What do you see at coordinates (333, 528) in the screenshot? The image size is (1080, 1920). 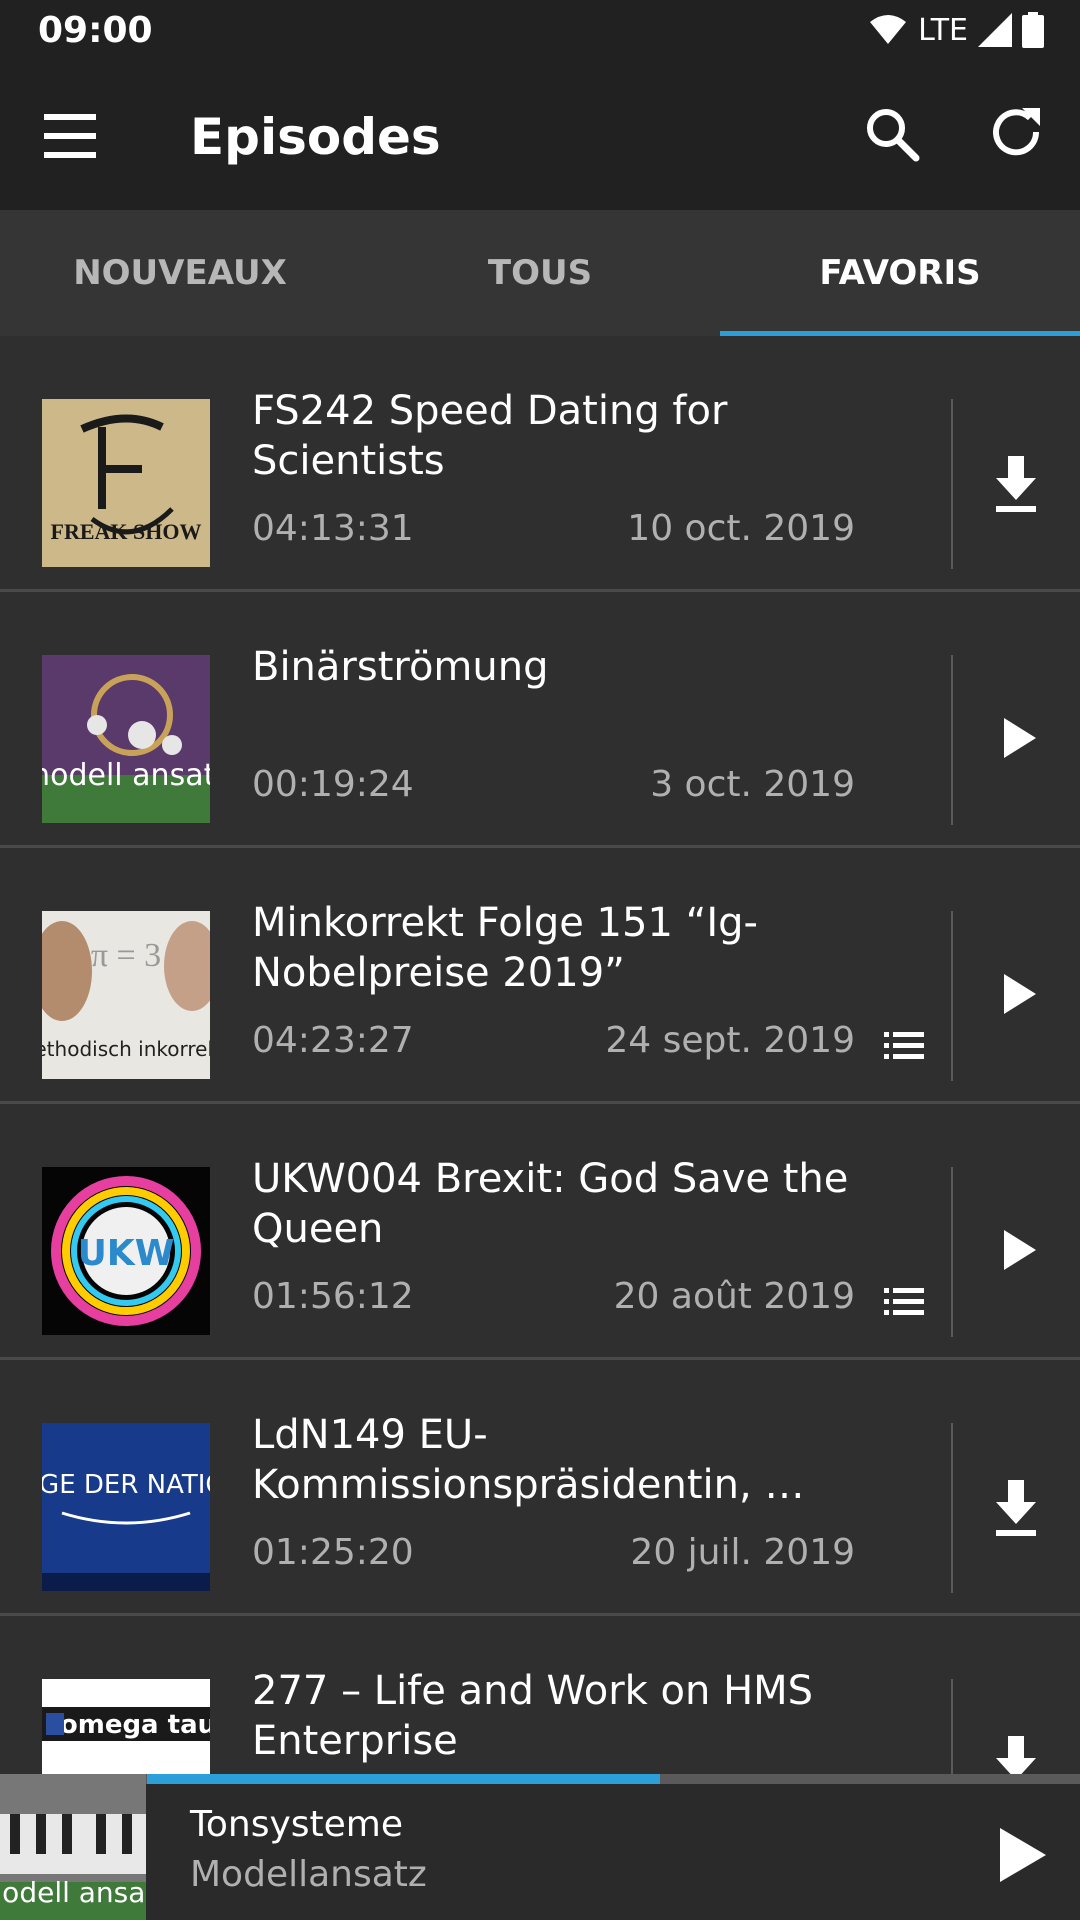 I see `episode-duration: 04:13:31` at bounding box center [333, 528].